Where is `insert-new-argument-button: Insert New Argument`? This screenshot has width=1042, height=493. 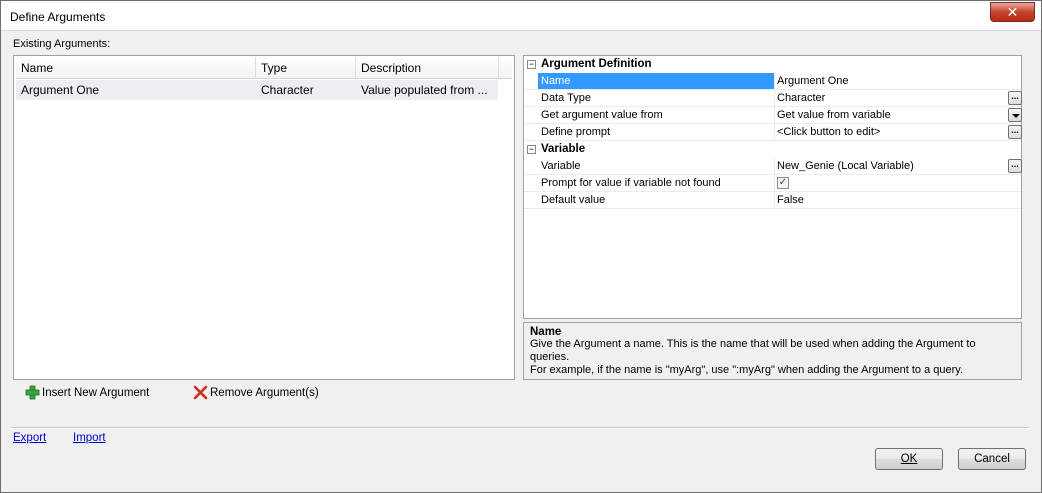 insert-new-argument-button: Insert New Argument is located at coordinates (87, 393).